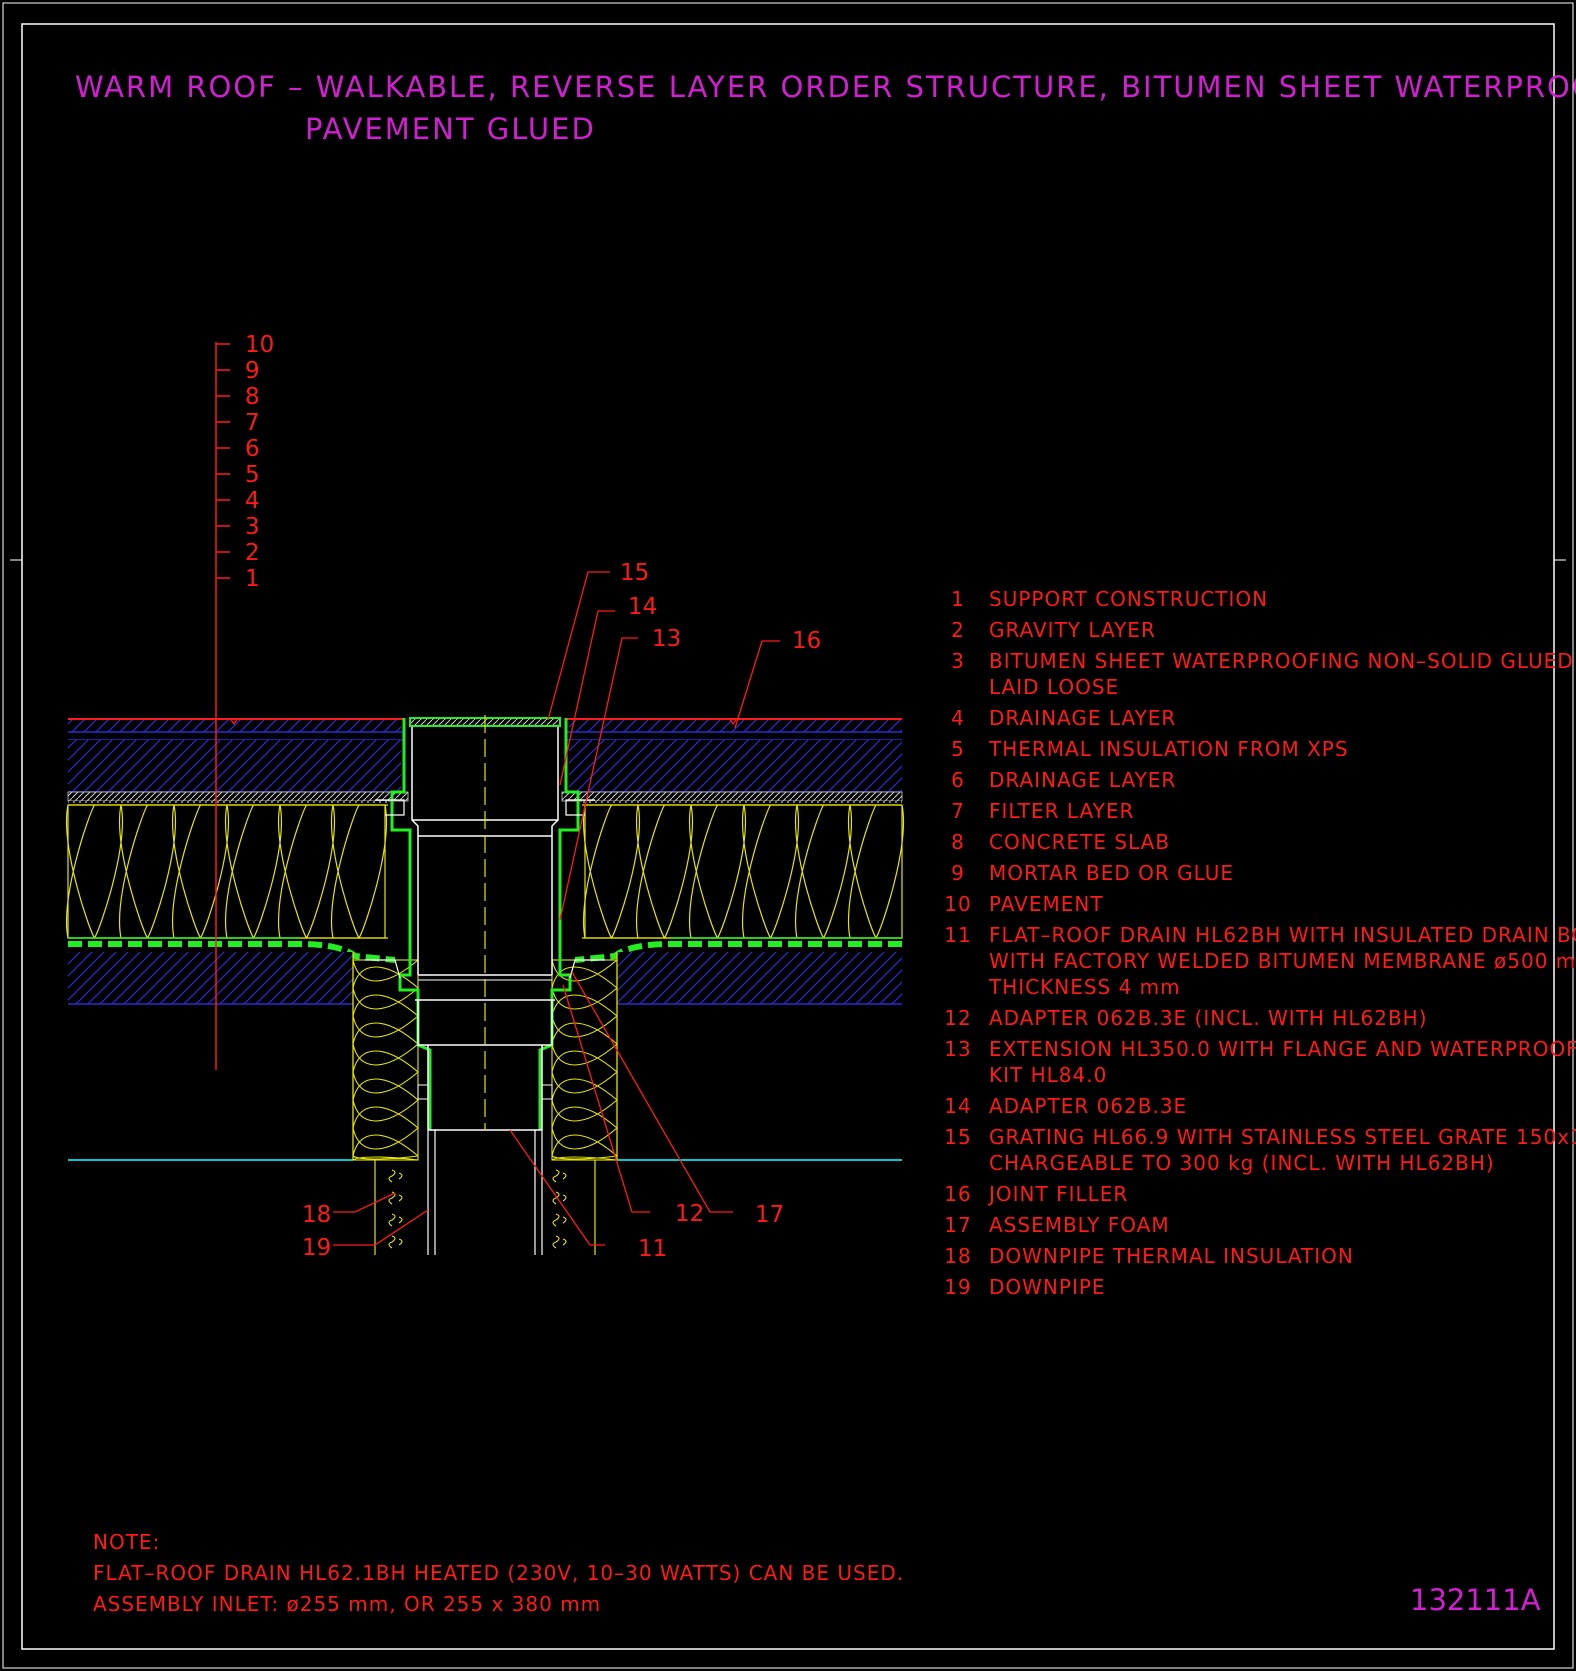 This screenshot has height=1671, width=1576. Describe the element at coordinates (957, 935) in the screenshot. I see `legend-number: 11` at that location.